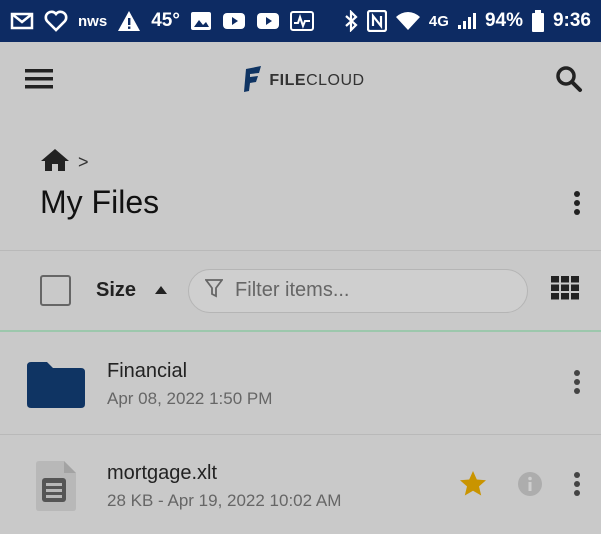 This screenshot has width=601, height=534. Describe the element at coordinates (335, 80) in the screenshot. I see `brand-name-light: CLOUD` at that location.